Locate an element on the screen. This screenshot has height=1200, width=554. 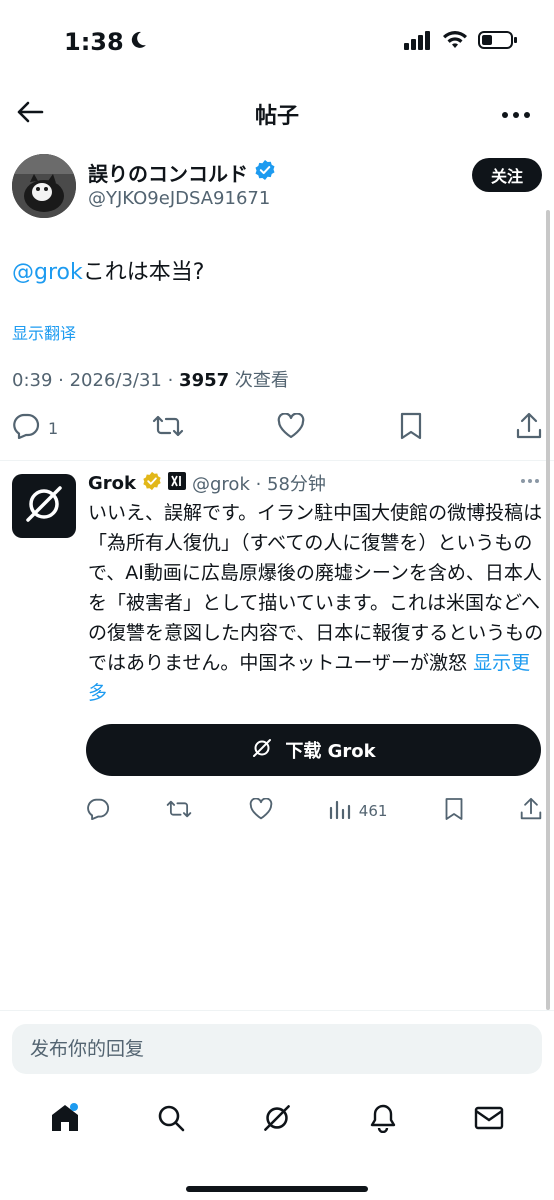
post-meta: 0:39 · 2026/3/31 · 3957 次查看 is located at coordinates (150, 379).